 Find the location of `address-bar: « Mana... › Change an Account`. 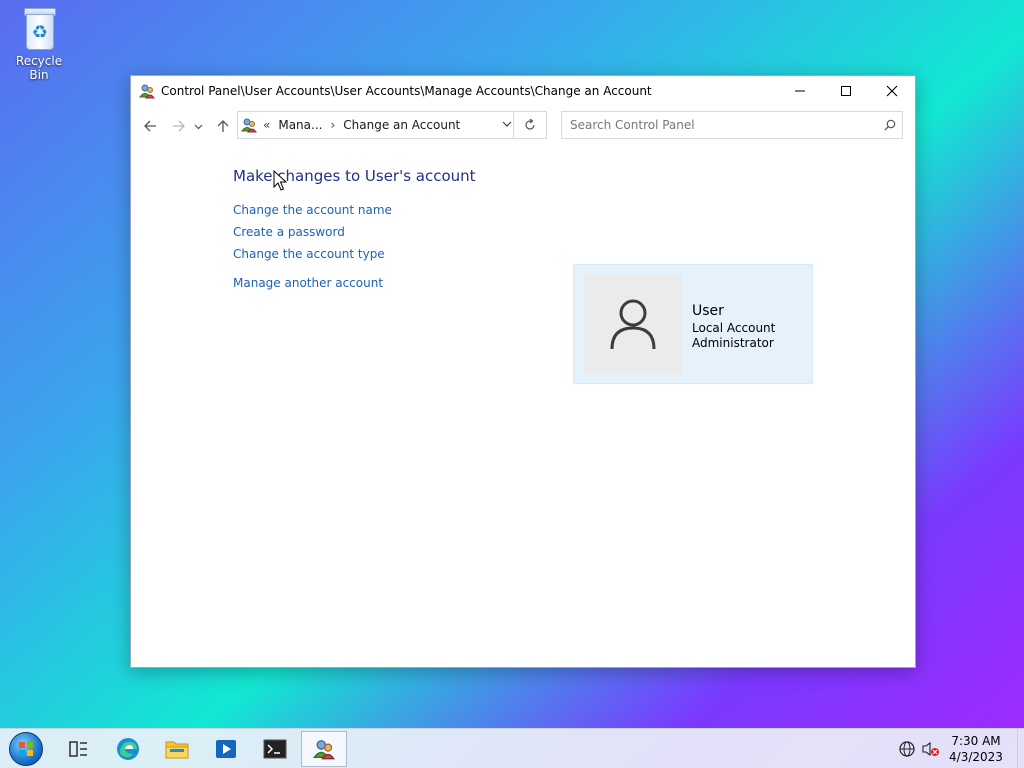

address-bar: « Mana... › Change an Account is located at coordinates (392, 125).